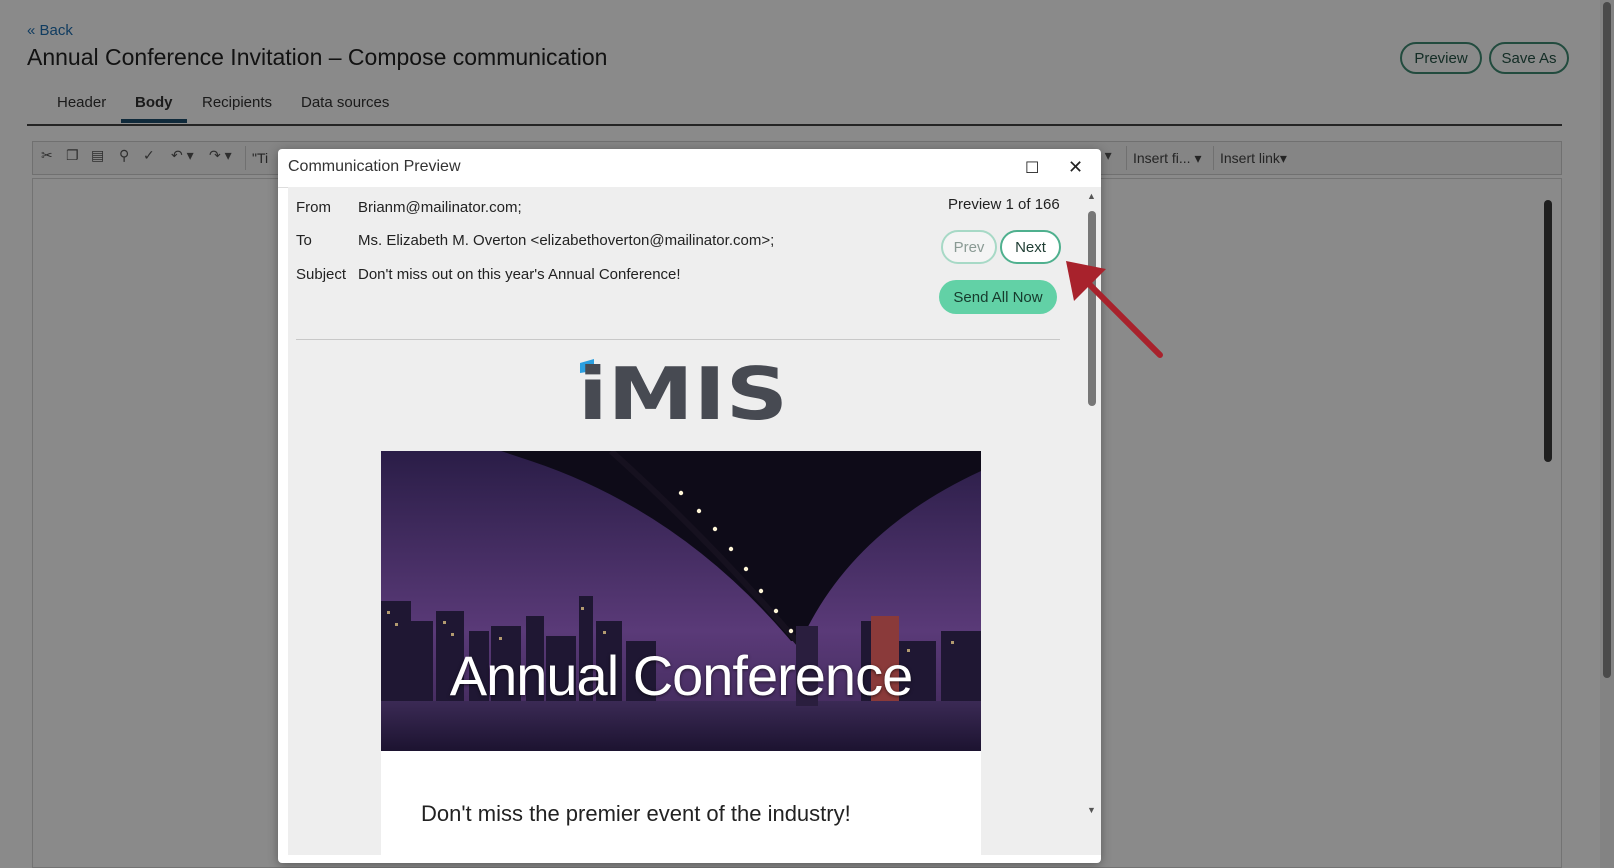 This screenshot has width=1614, height=868. I want to click on header-divider, so click(678, 339).